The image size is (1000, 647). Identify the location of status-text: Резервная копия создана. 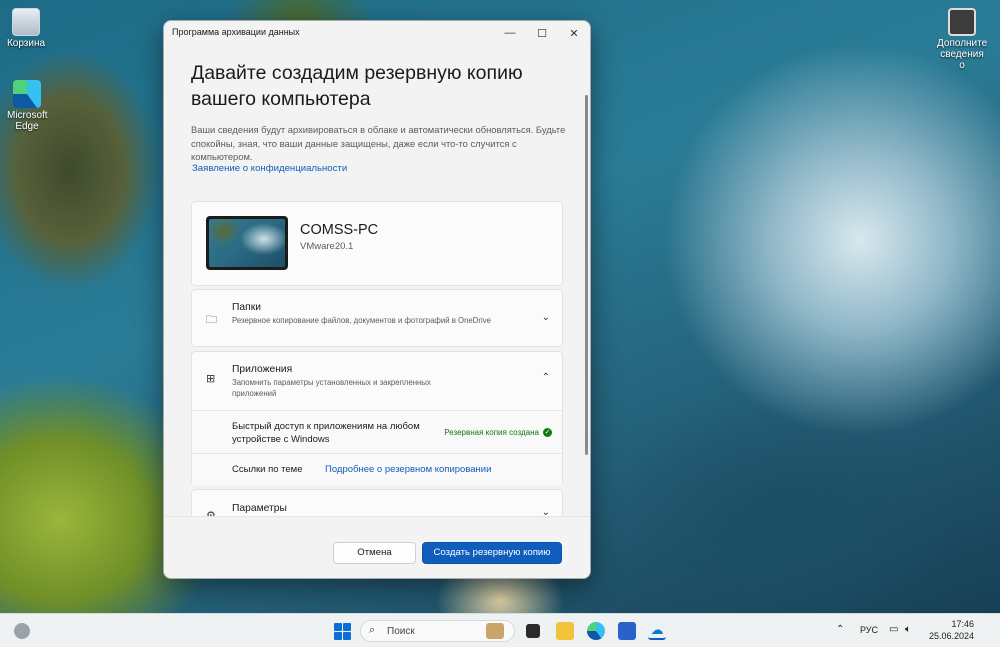
(491, 432).